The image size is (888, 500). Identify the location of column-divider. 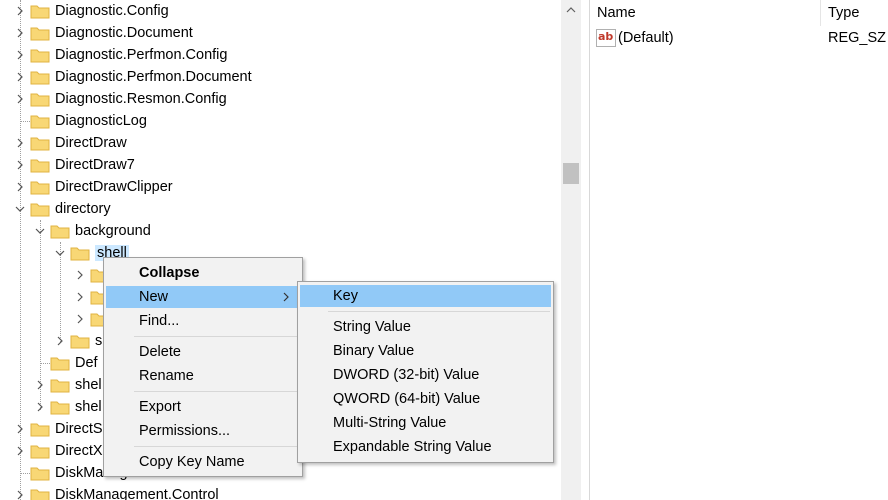
(820, 13).